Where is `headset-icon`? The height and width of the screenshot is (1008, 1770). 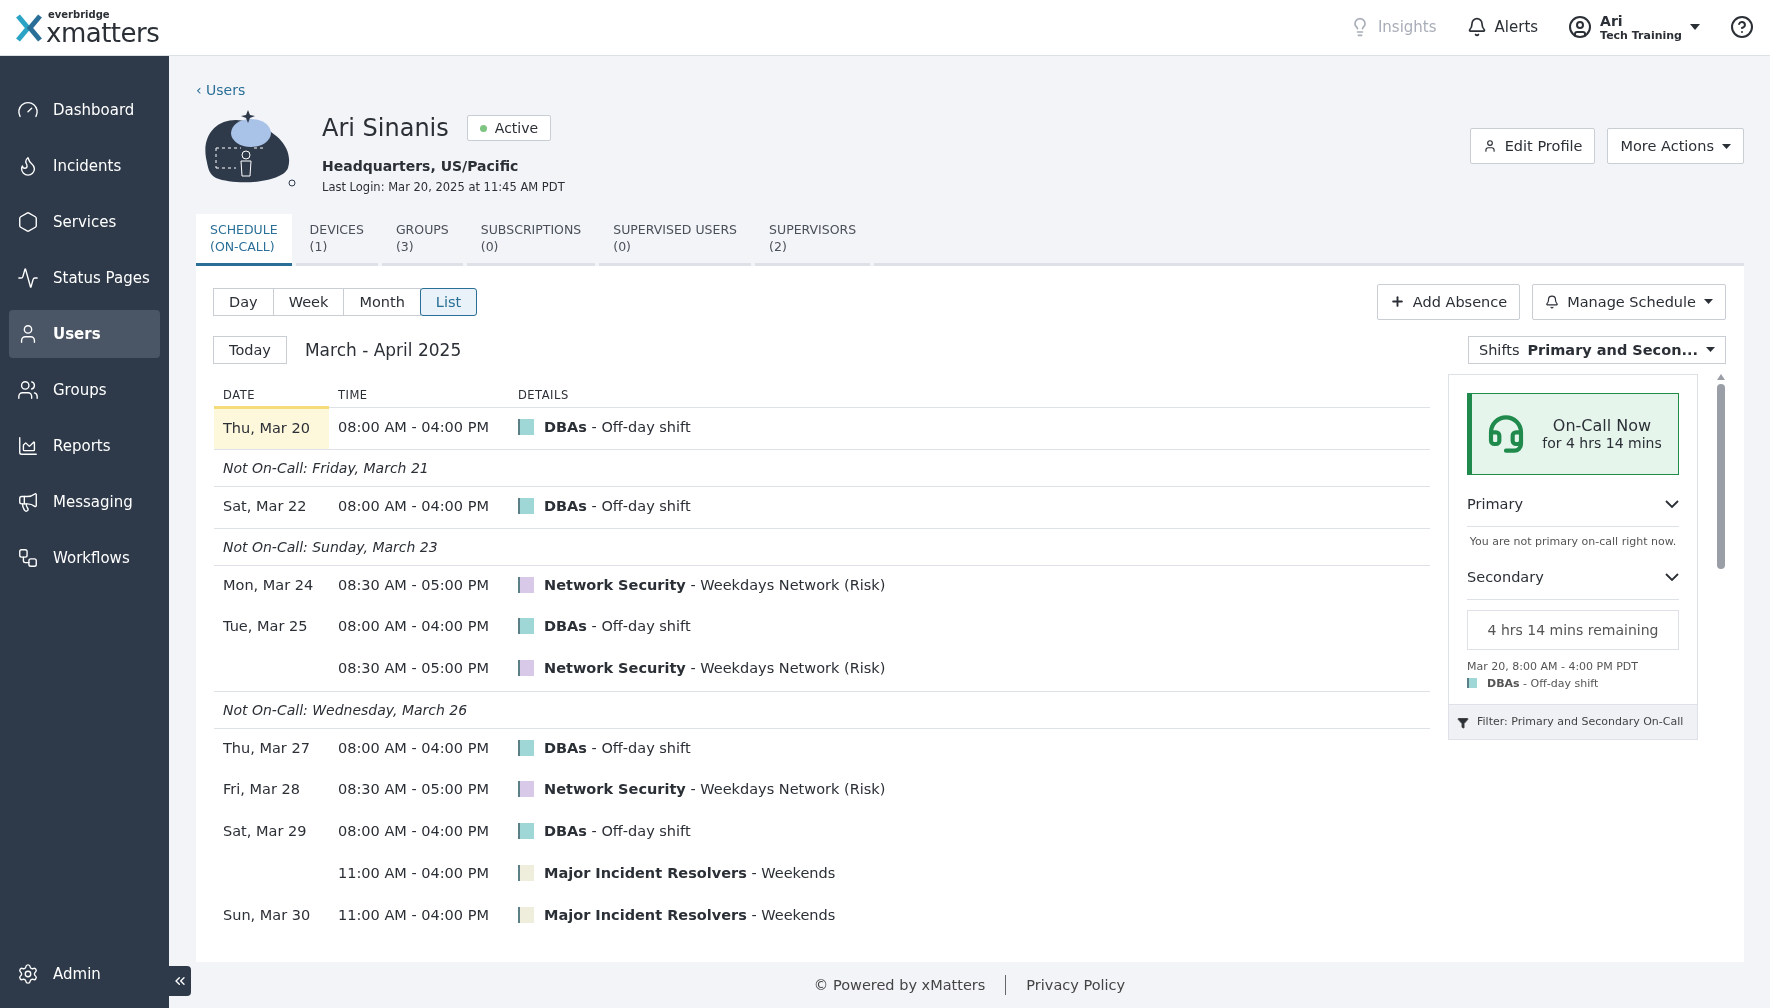 headset-icon is located at coordinates (1506, 433).